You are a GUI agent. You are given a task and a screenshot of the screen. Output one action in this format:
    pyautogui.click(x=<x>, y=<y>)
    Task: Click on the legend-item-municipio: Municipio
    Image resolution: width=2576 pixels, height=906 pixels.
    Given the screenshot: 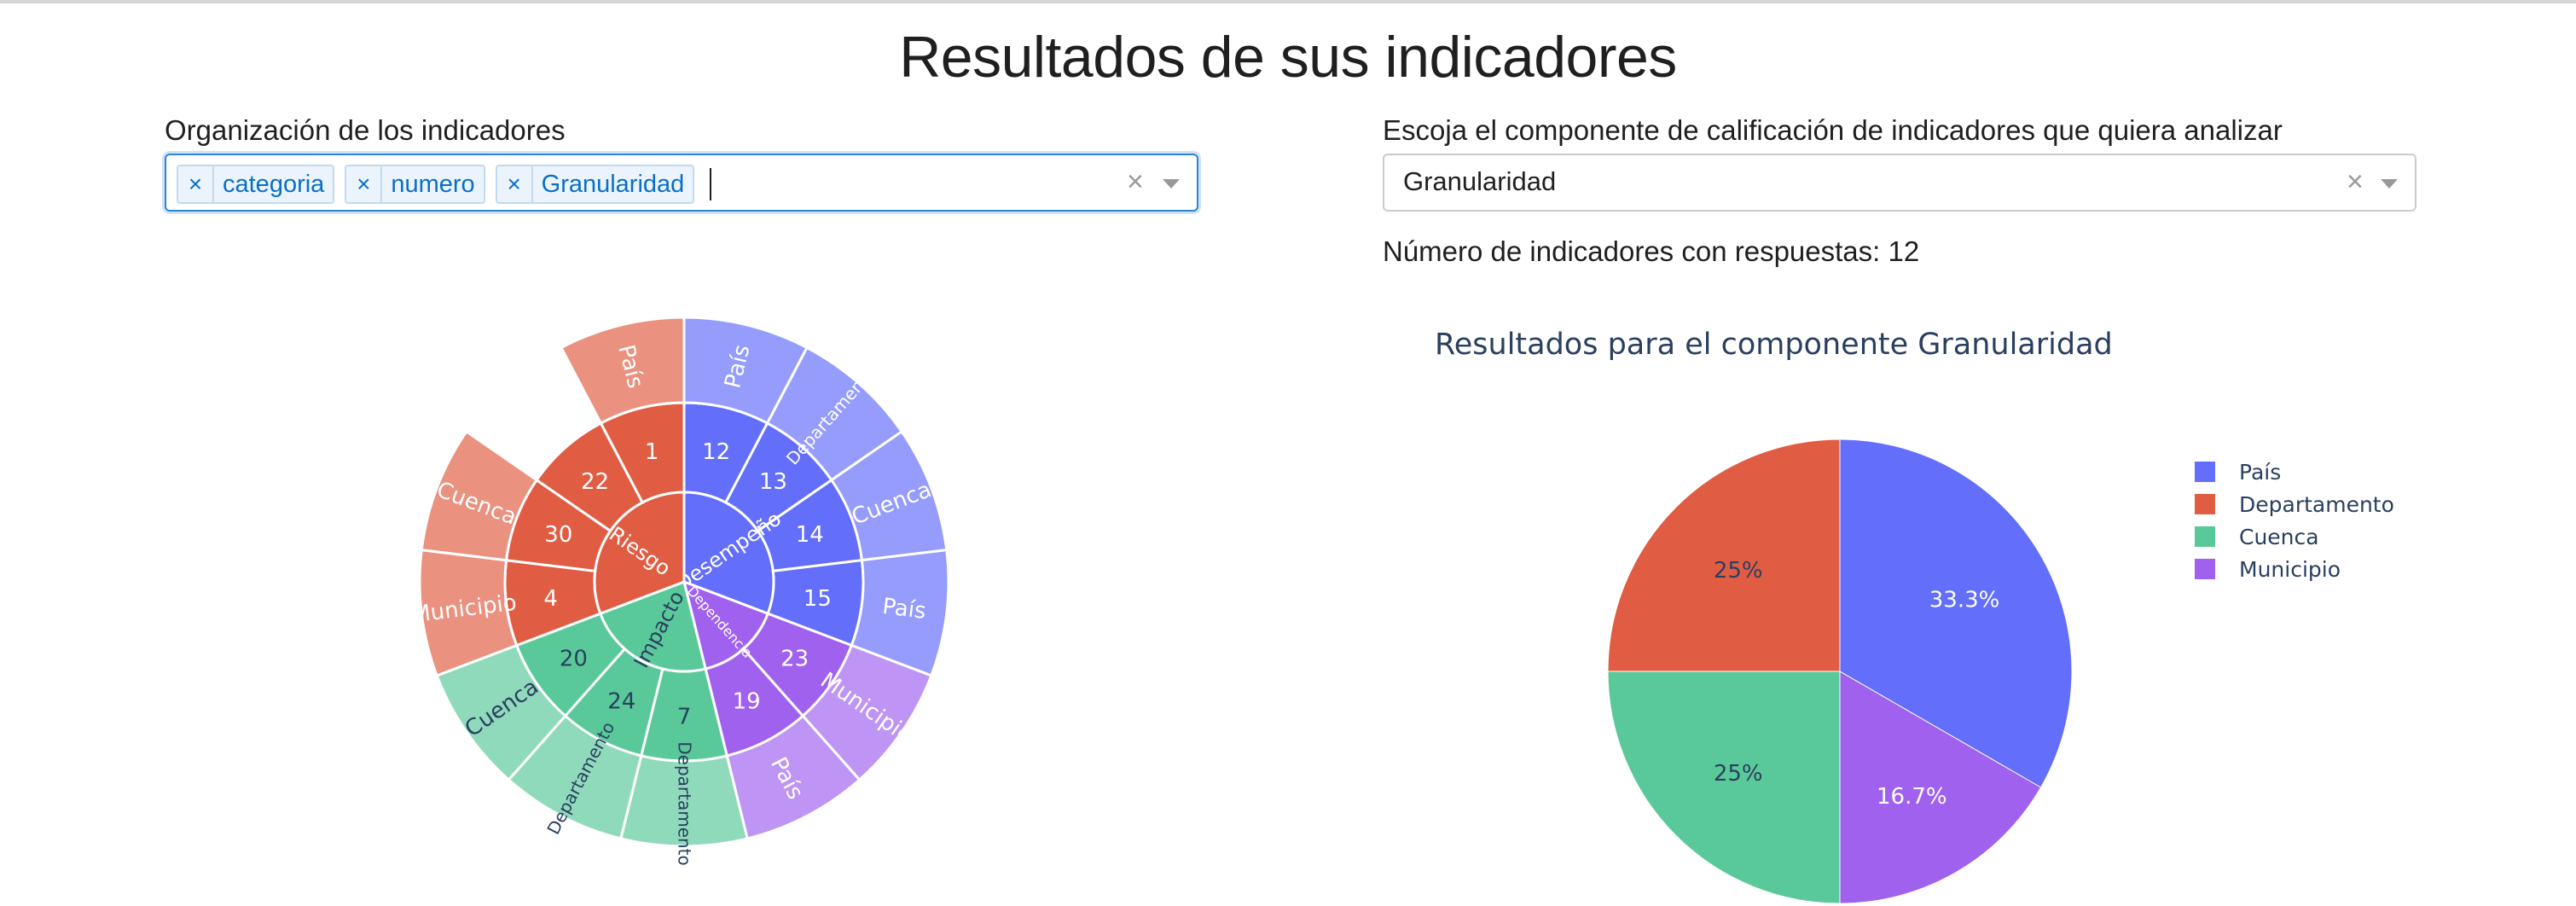 What is the action you would take?
    pyautogui.click(x=2294, y=569)
    